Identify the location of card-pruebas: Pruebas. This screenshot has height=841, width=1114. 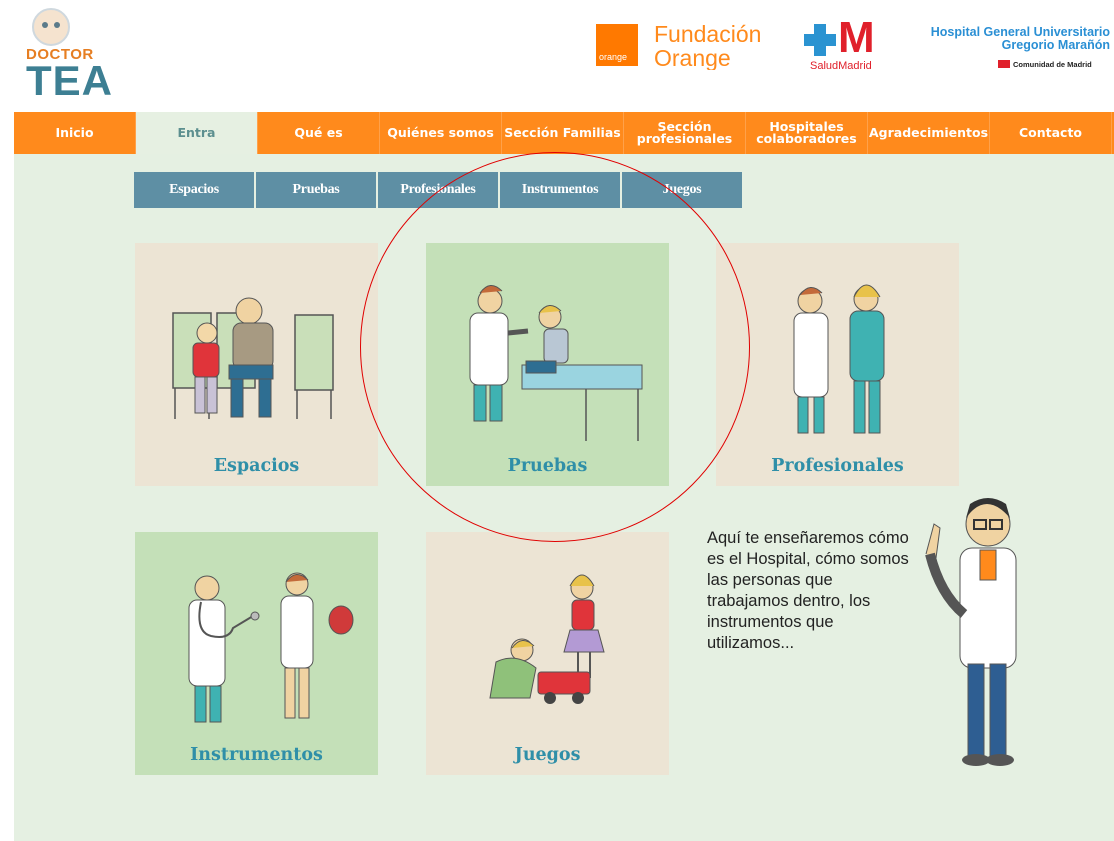
(547, 364).